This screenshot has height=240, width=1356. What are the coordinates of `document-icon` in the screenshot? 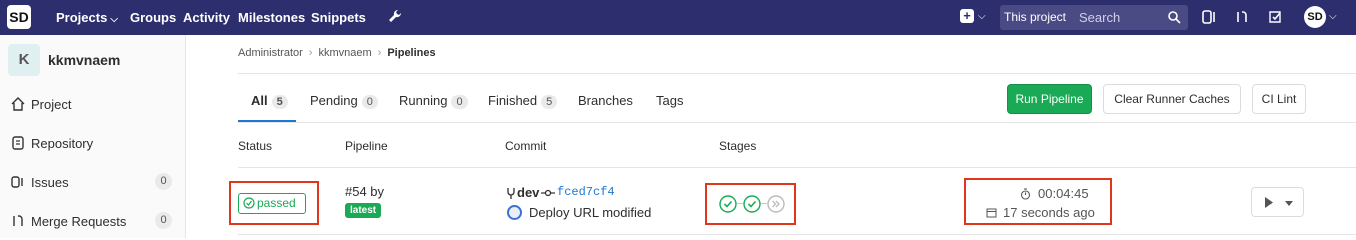 It's located at (18, 143).